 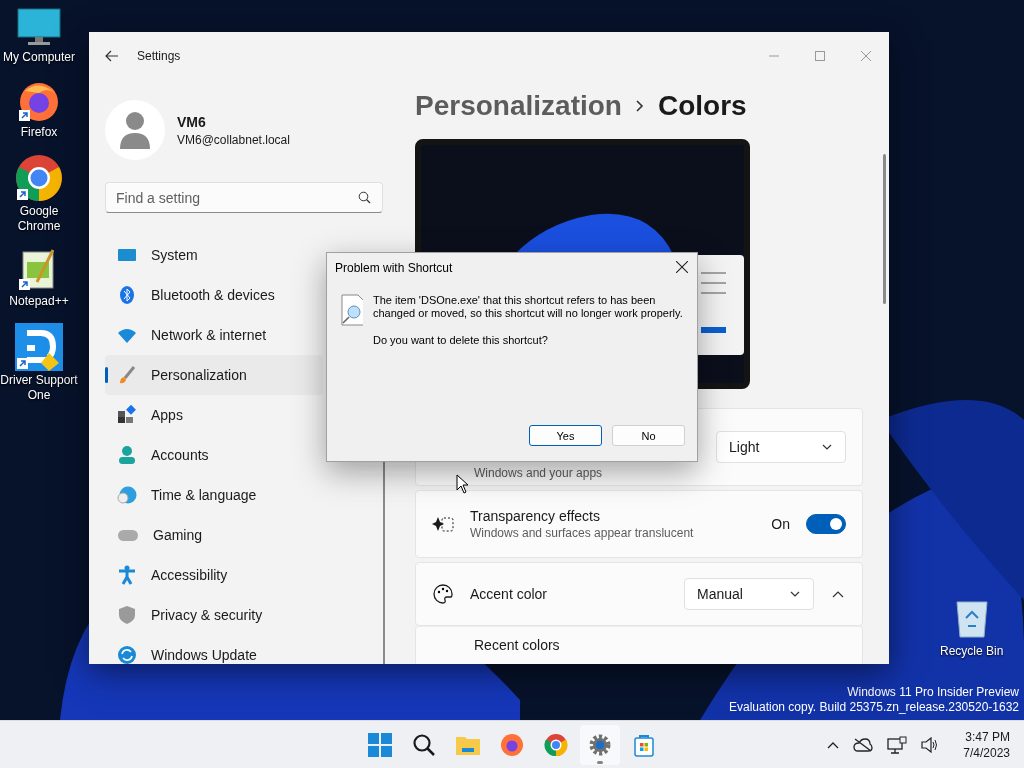 I want to click on toggle-state-label: On, so click(x=780, y=524).